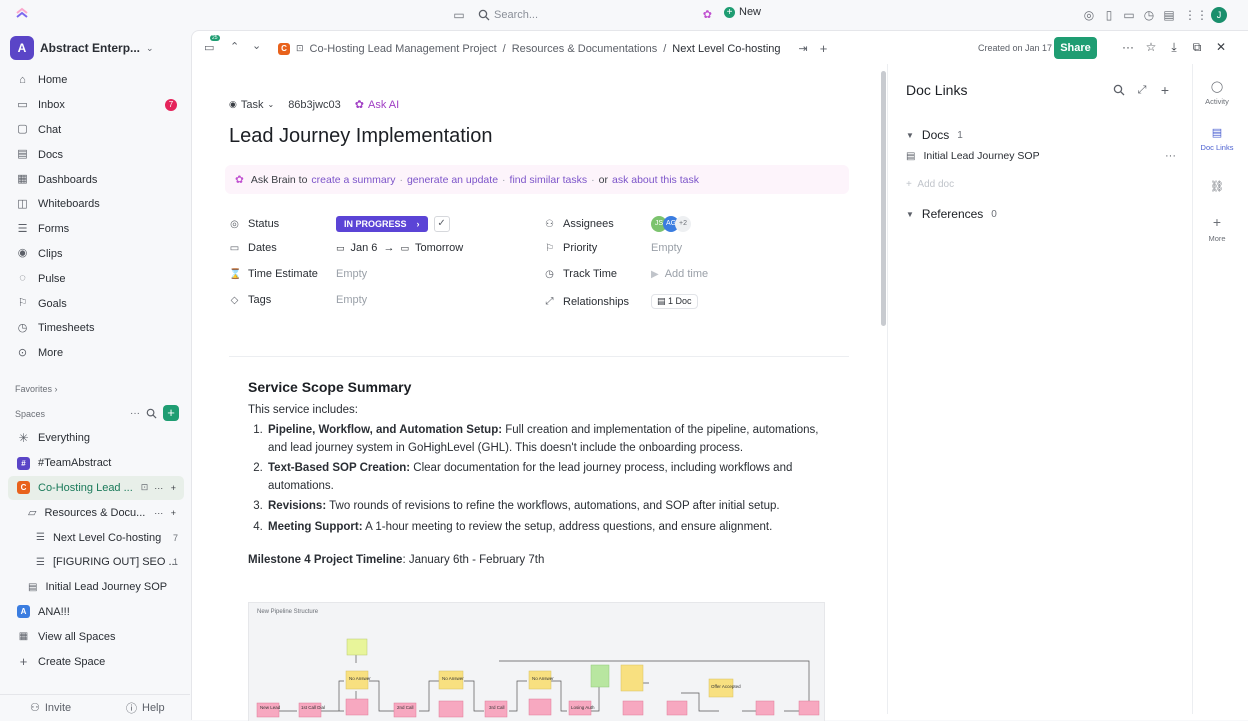 The height and width of the screenshot is (721, 1248). I want to click on nav-item-clips: ◉ Clips, so click(95, 254).